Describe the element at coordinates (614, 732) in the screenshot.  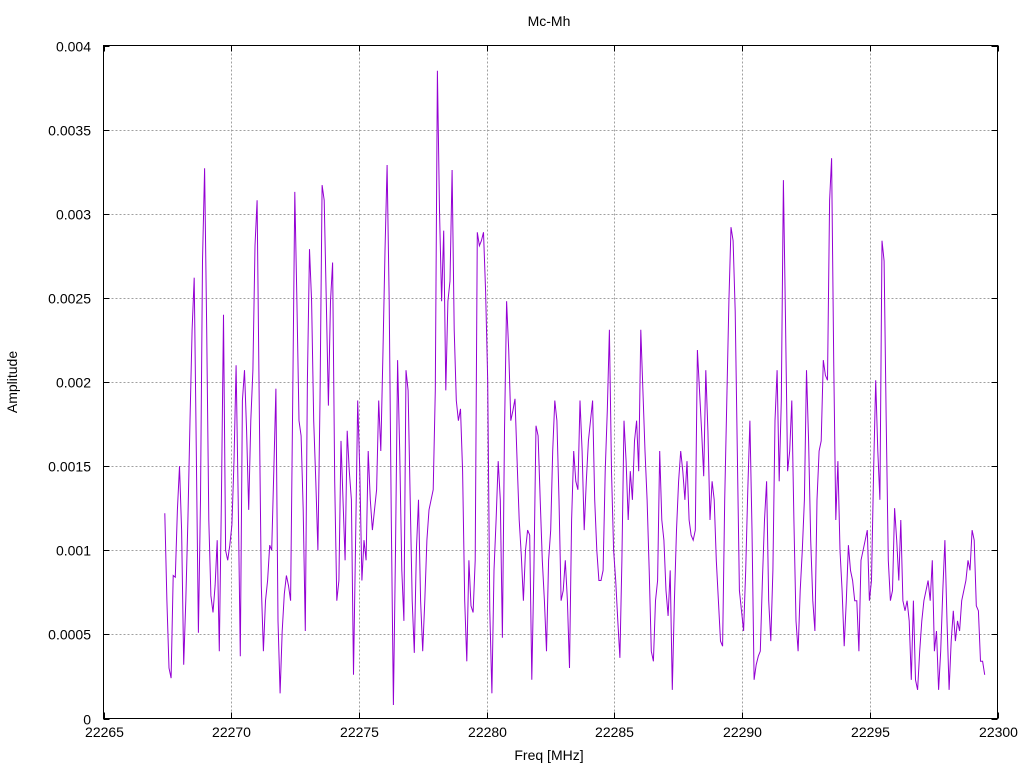
I see `x-tick-label: 22285` at that location.